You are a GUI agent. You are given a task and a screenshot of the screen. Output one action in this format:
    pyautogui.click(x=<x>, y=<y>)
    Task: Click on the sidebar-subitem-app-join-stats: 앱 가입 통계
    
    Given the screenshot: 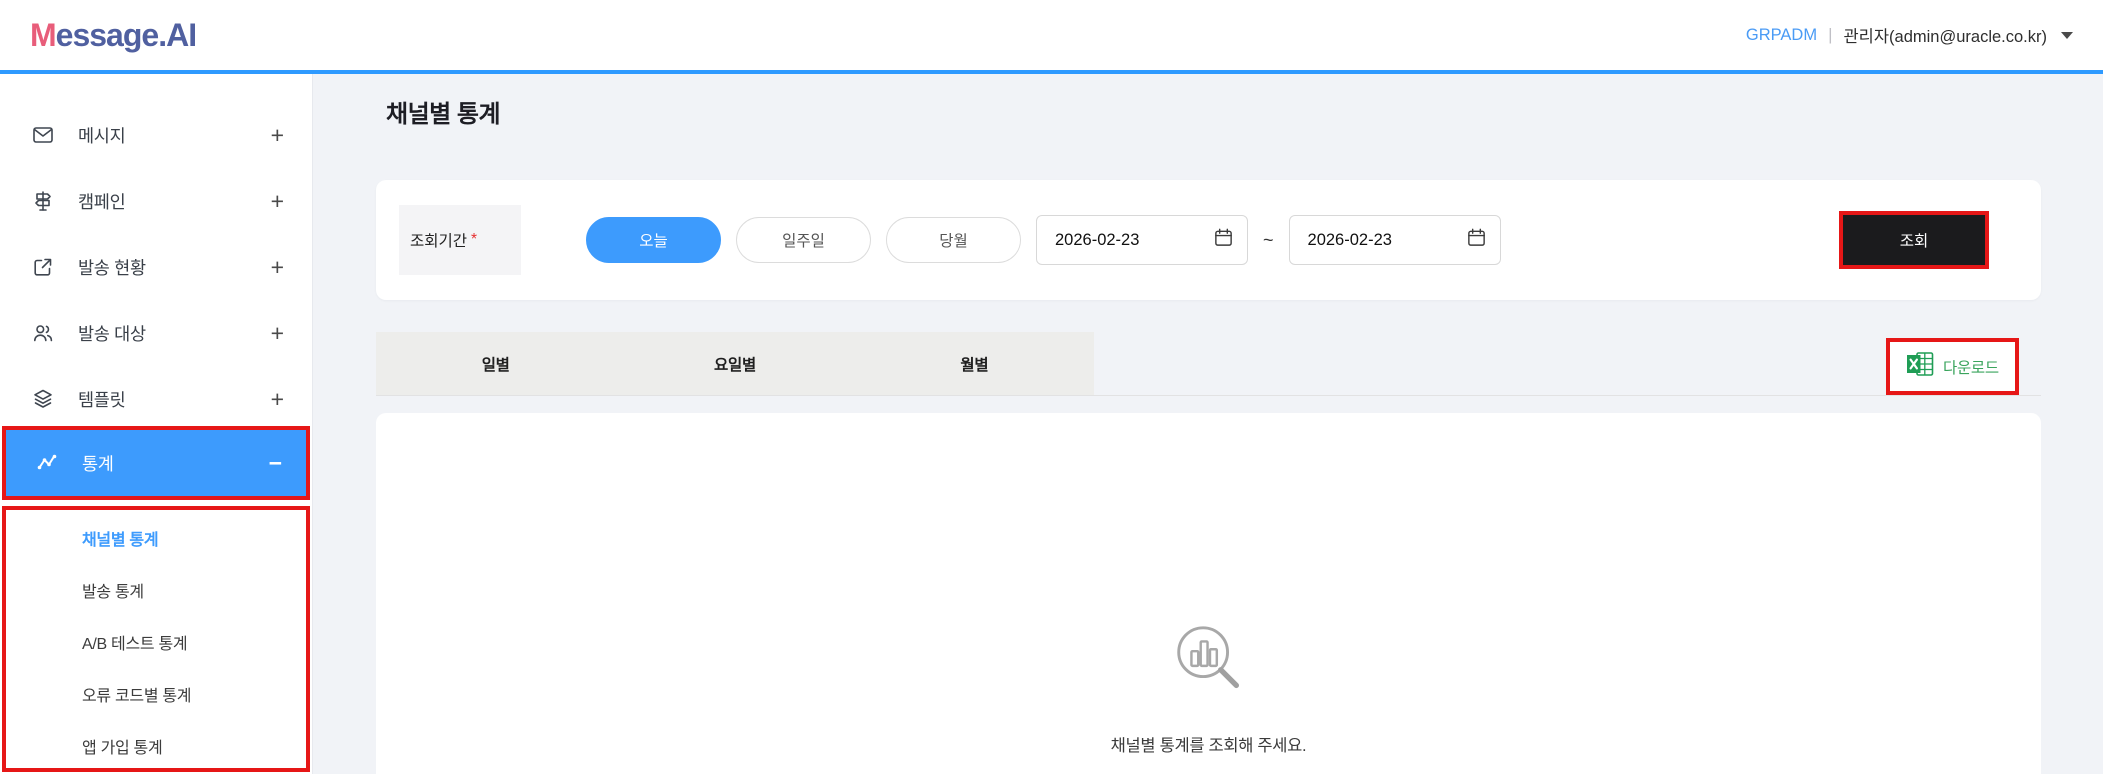 What is the action you would take?
    pyautogui.click(x=156, y=744)
    